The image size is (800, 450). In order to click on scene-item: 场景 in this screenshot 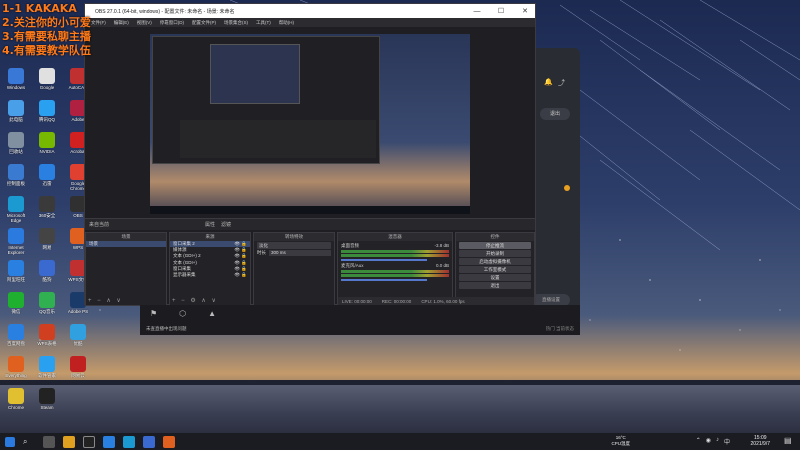, I will do `click(126, 244)`.